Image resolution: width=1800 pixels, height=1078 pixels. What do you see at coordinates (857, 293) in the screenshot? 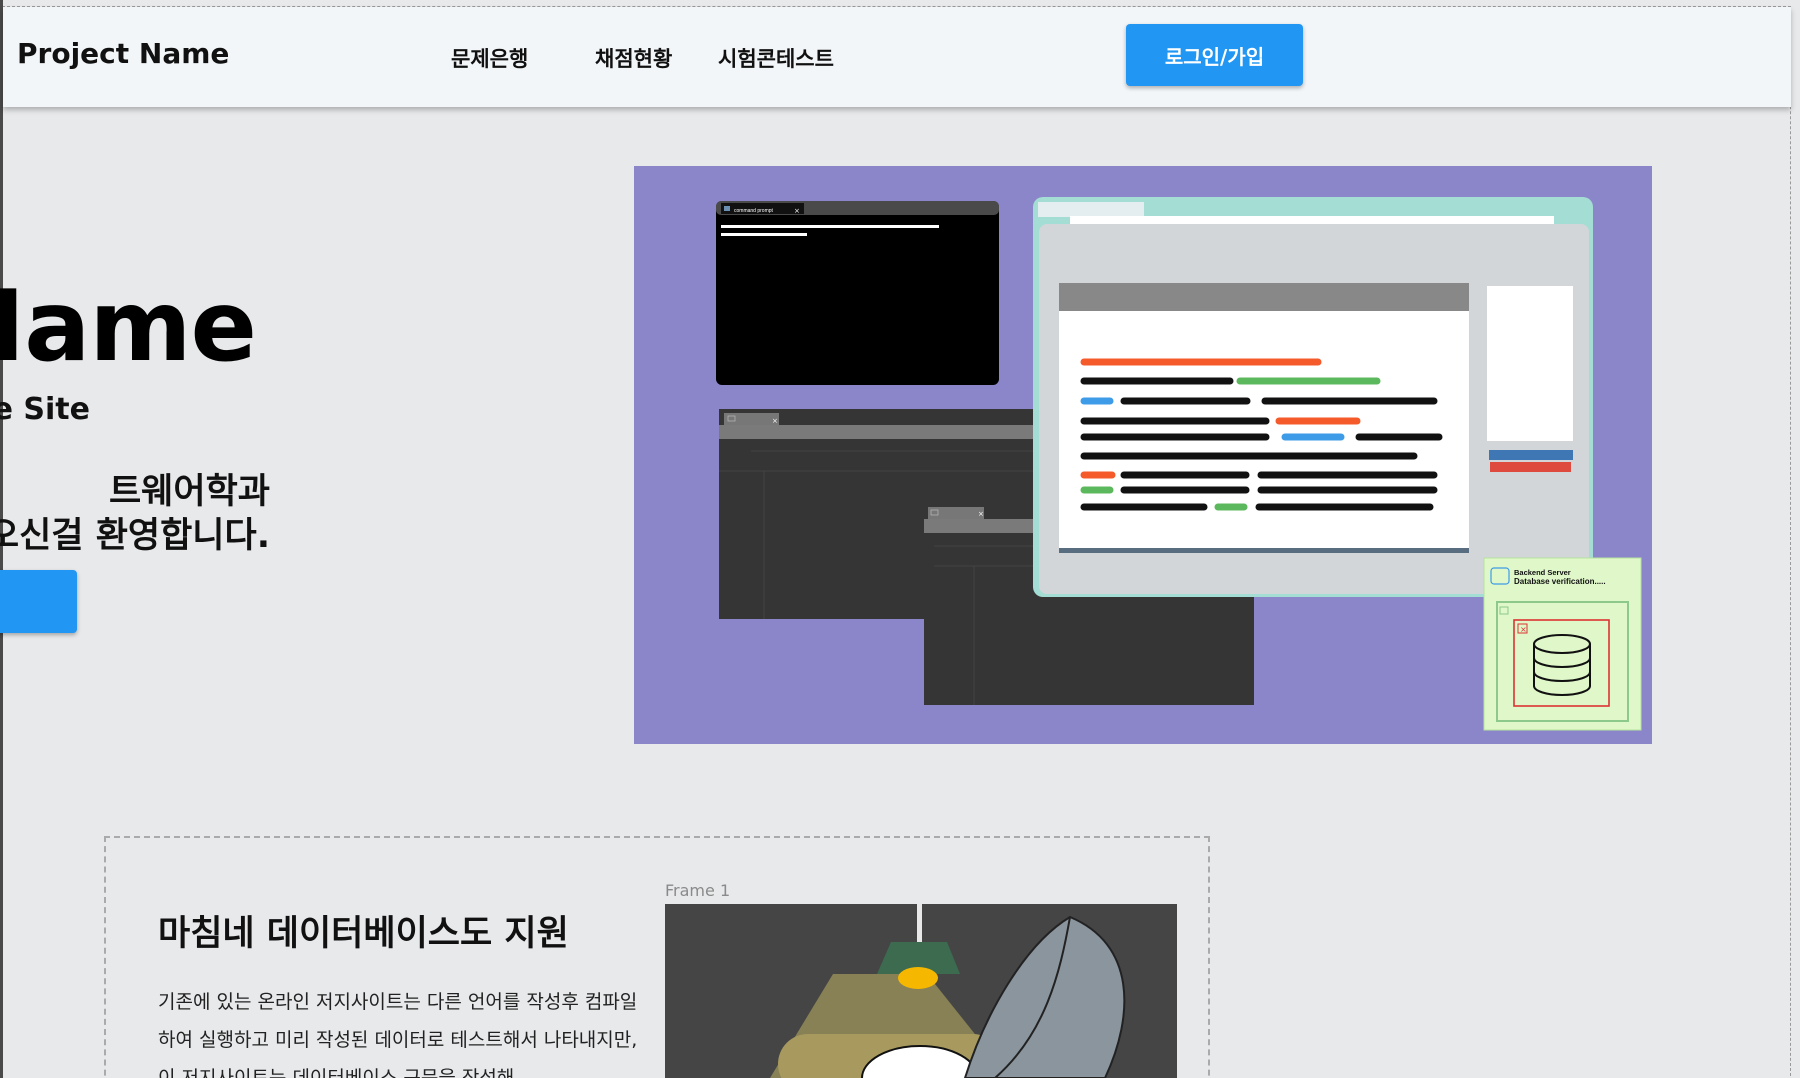
I see `terminal-window: command prompt ×` at bounding box center [857, 293].